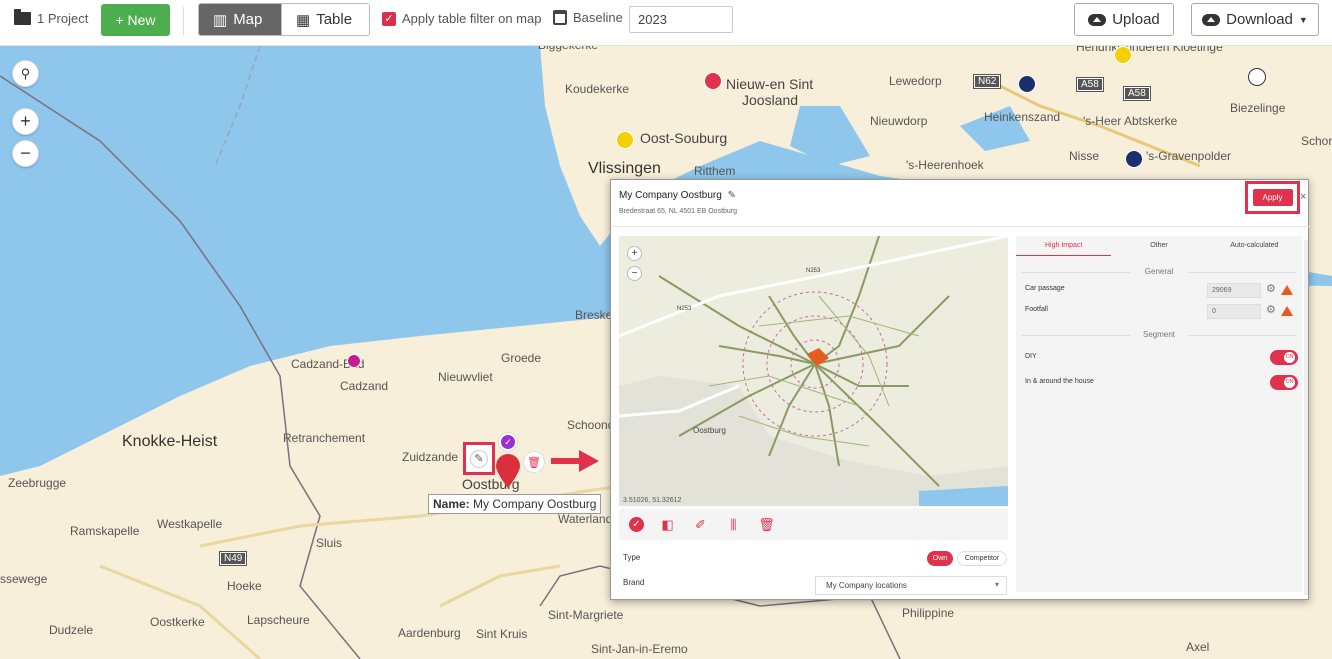 Image resolution: width=1332 pixels, height=659 pixels. Describe the element at coordinates (813, 524) in the screenshot. I see `location-actions-row: ✓ ◧ ✐ ⫼ 🗑` at that location.